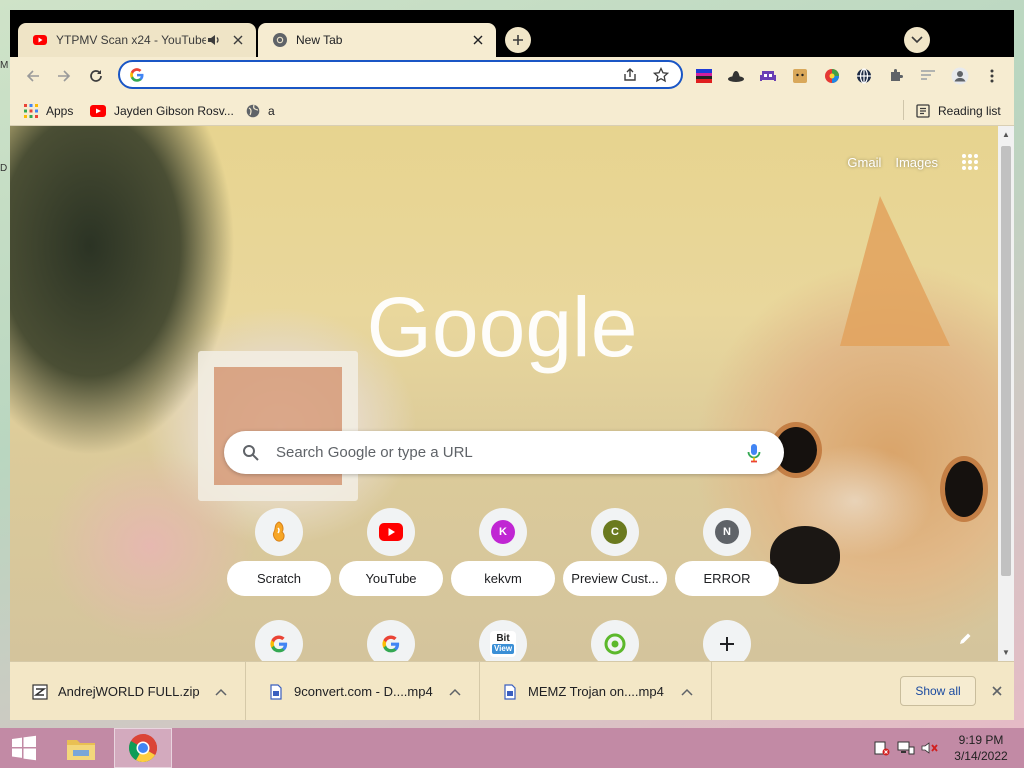 The image size is (1024, 768). I want to click on clock-date: 3/14/2022, so click(981, 756).